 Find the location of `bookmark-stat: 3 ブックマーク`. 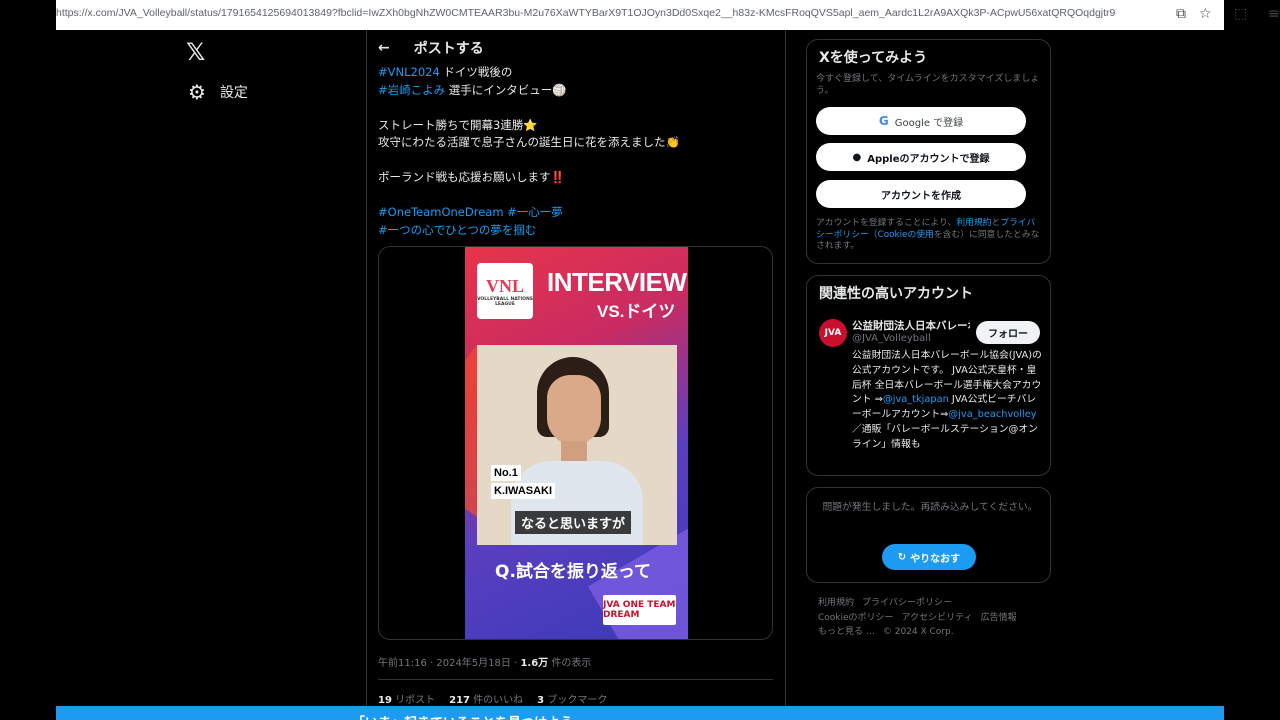

bookmark-stat: 3 ブックマーク is located at coordinates (572, 698).